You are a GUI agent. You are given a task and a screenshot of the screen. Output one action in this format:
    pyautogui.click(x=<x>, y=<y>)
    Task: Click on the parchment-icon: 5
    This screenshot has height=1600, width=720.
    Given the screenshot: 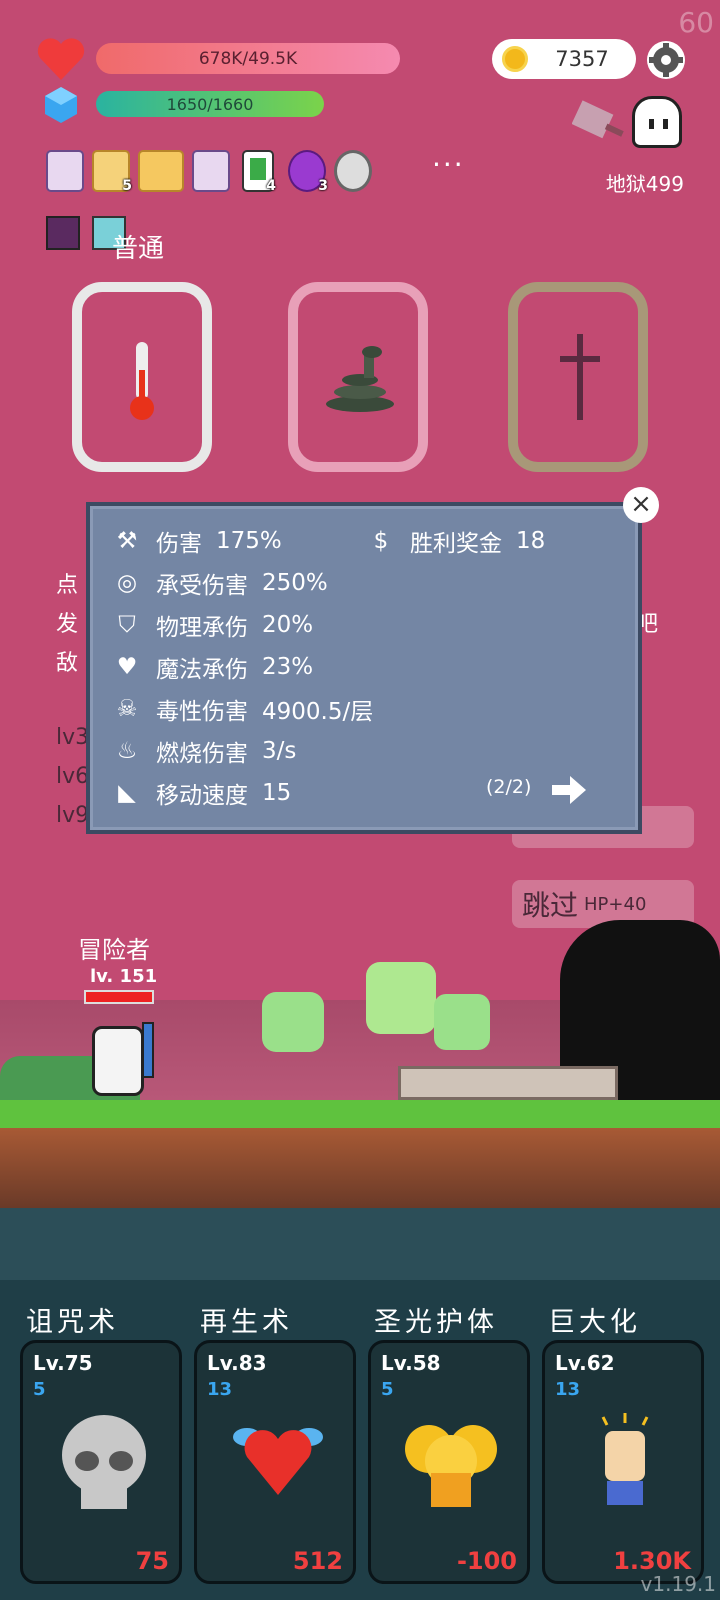 What is the action you would take?
    pyautogui.click(x=112, y=172)
    